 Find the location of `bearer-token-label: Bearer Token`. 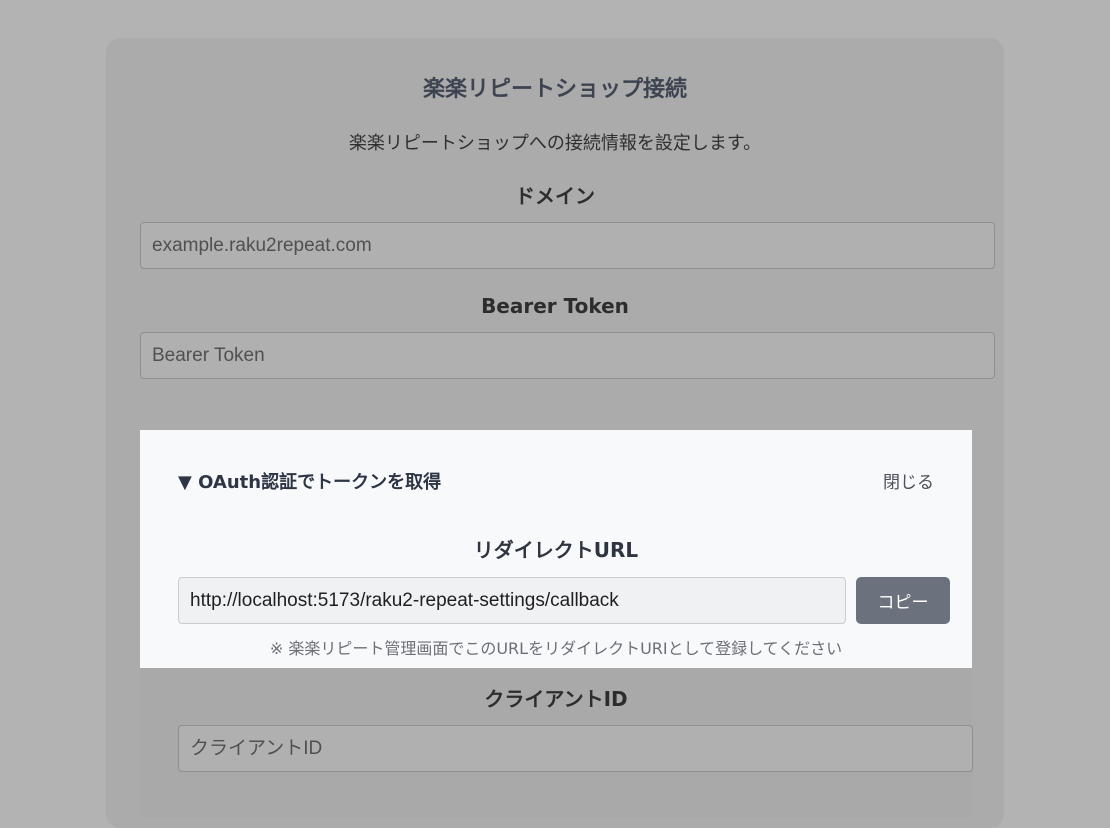

bearer-token-label: Bearer Token is located at coordinates (555, 306).